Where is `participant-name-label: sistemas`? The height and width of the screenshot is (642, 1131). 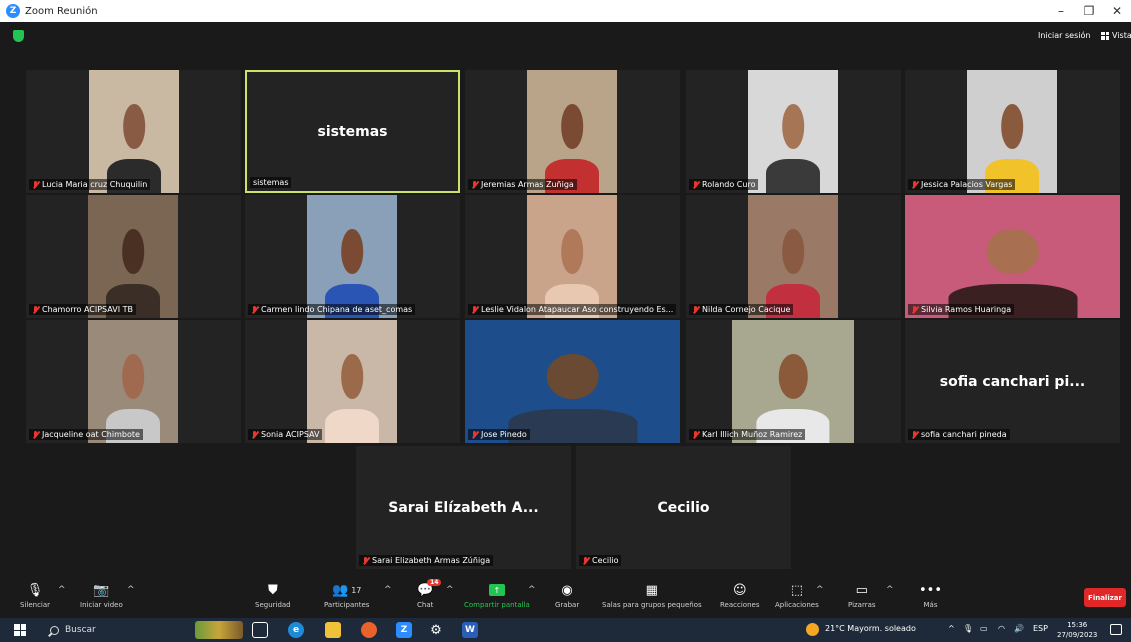
participant-name-label: sistemas is located at coordinates (271, 182).